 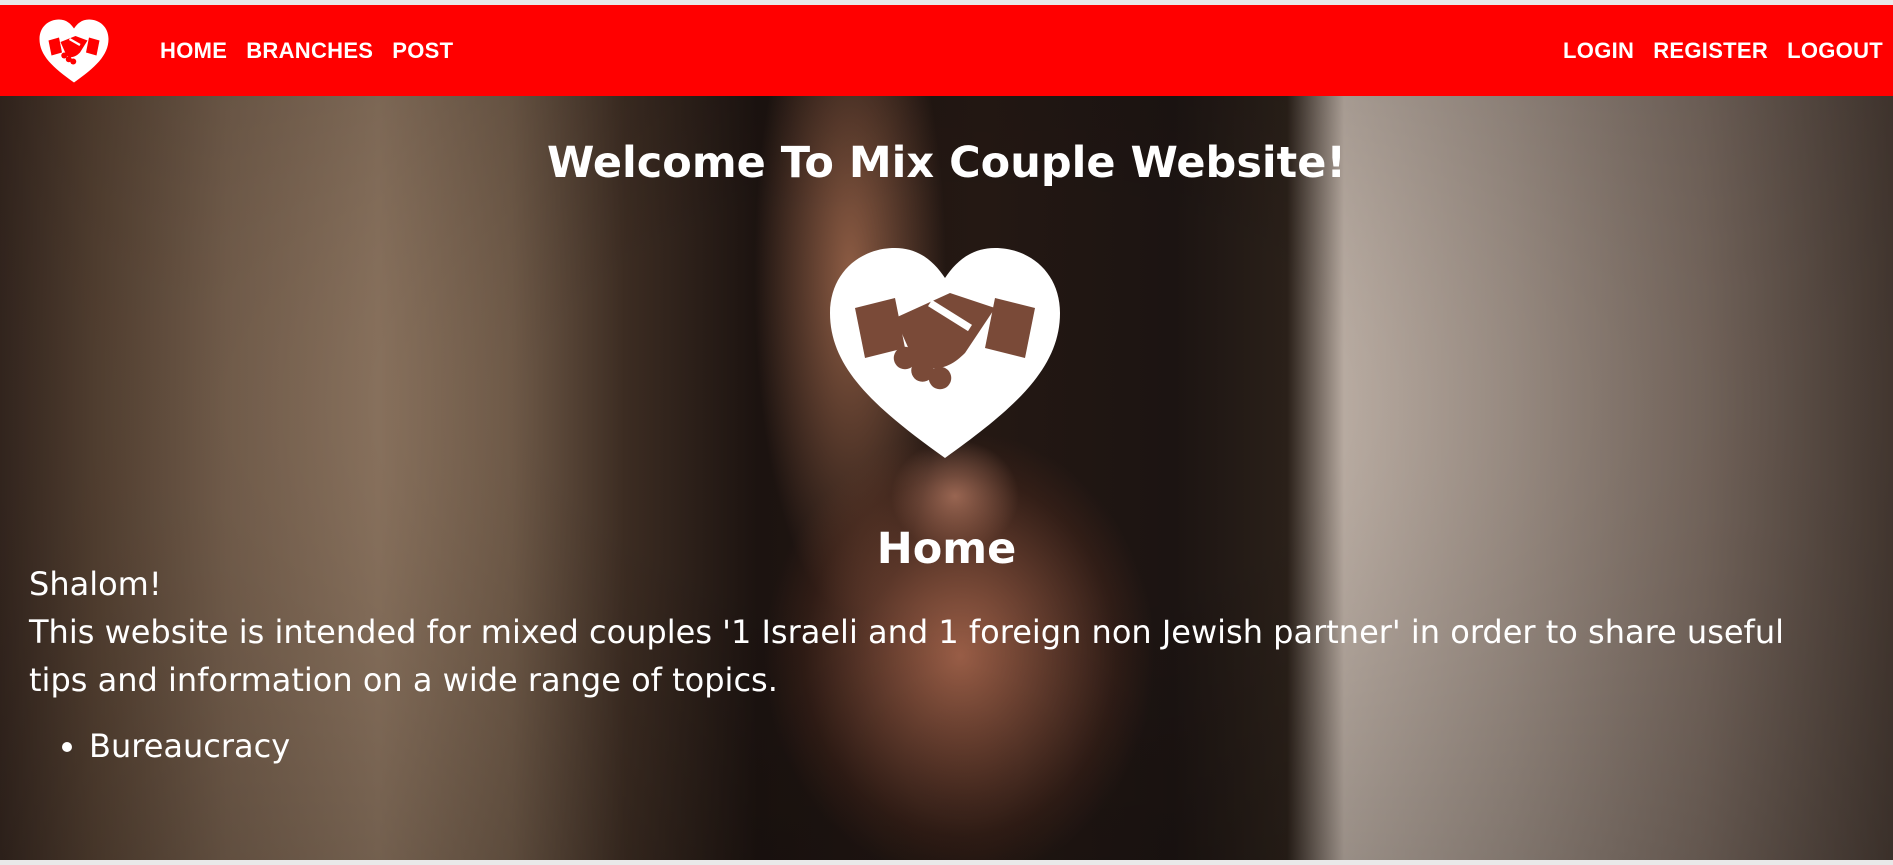 I want to click on browser-bottom-edge, so click(x=946, y=862).